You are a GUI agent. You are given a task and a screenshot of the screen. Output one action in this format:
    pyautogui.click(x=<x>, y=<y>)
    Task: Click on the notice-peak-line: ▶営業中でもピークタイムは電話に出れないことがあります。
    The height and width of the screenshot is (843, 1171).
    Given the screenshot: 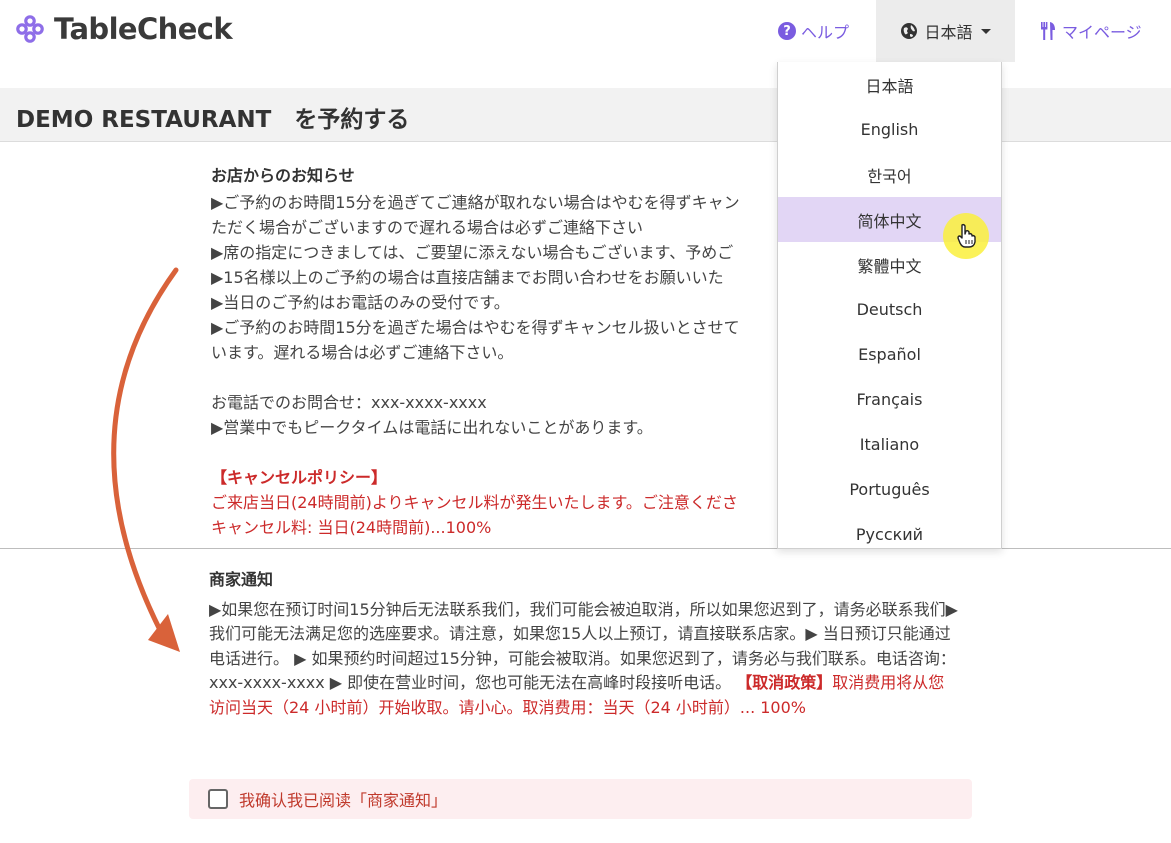 What is the action you would take?
    pyautogui.click(x=432, y=427)
    